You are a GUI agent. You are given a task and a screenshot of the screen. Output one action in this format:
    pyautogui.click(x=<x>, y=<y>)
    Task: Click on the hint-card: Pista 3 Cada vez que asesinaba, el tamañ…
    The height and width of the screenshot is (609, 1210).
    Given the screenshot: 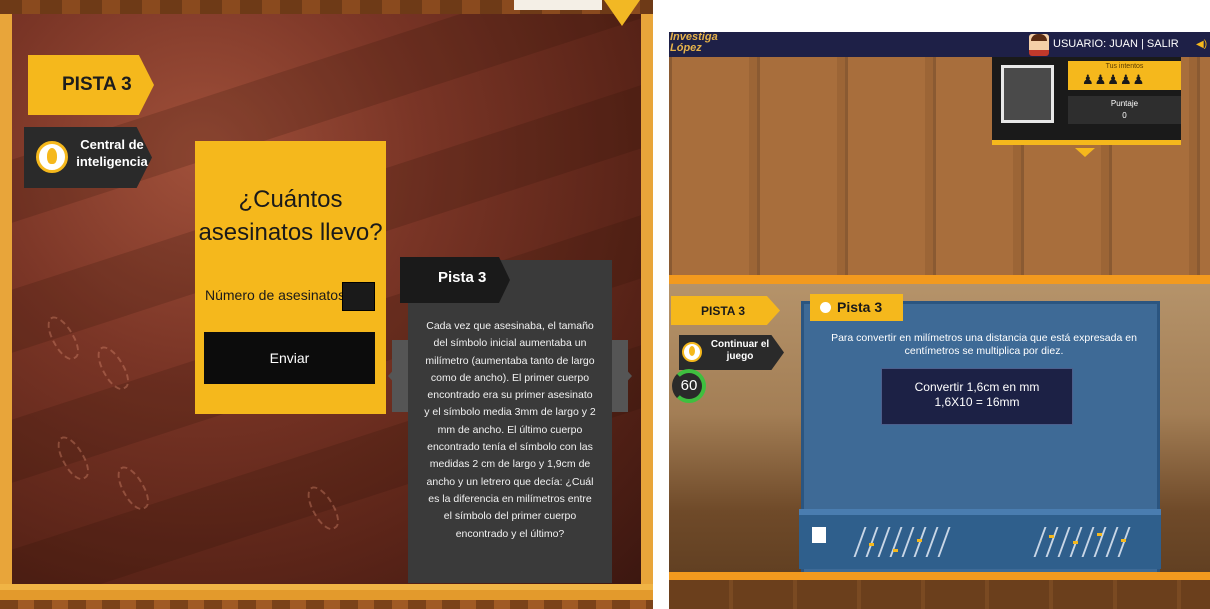 What is the action you would take?
    pyautogui.click(x=506, y=420)
    